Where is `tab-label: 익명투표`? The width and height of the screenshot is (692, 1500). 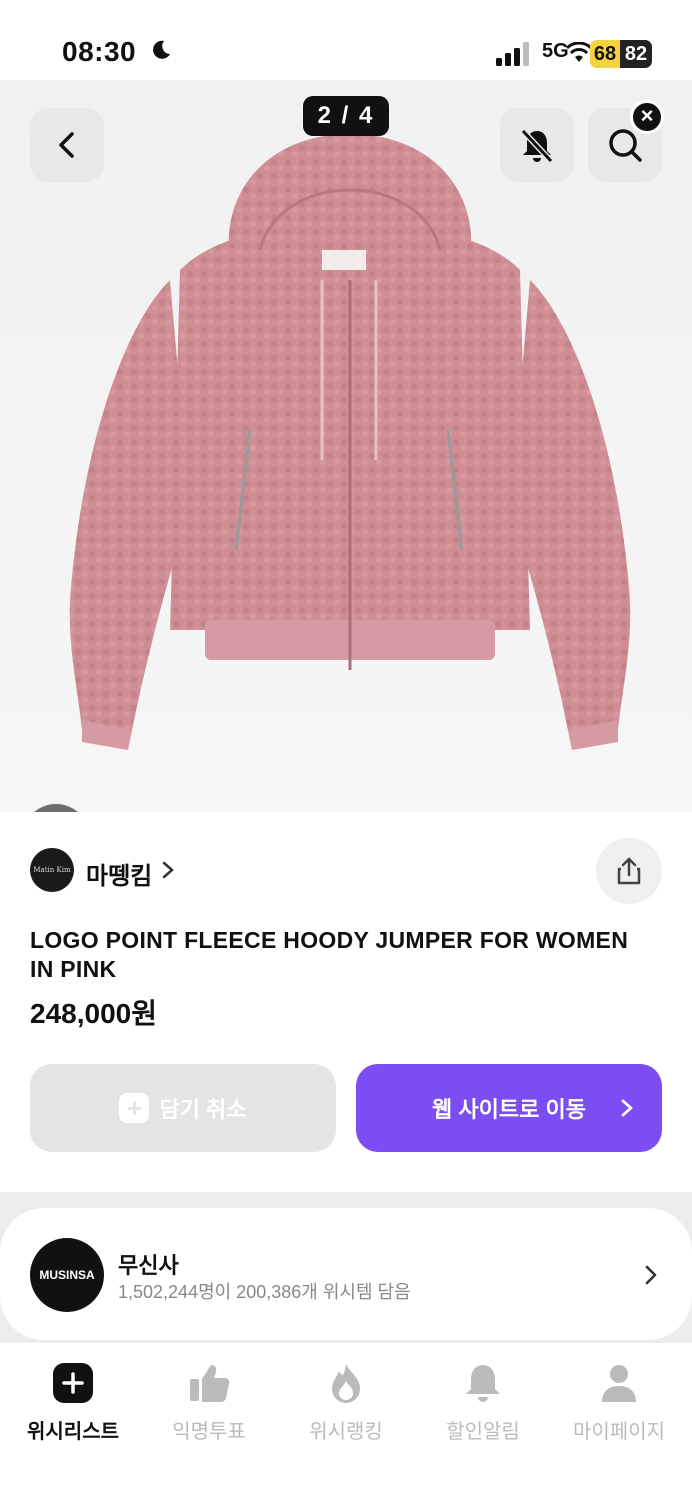
tab-label: 익명투표 is located at coordinates (209, 1432).